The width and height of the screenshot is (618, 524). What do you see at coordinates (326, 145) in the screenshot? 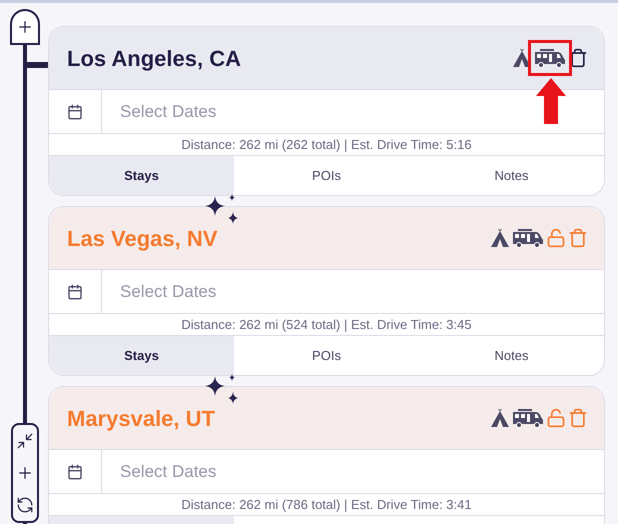
I see `distance-text: Distance: 262 mi (262 total) | Est. Drive Time: 5:16` at bounding box center [326, 145].